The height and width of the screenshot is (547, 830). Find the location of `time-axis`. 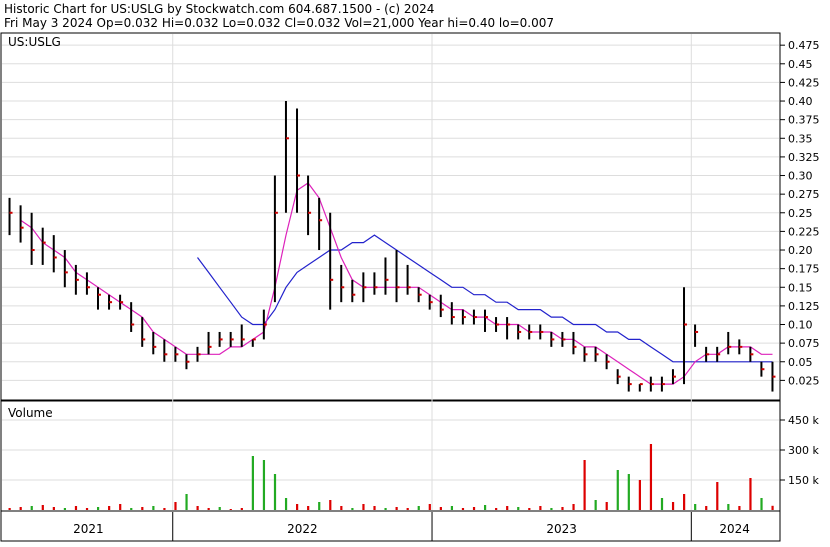

time-axis is located at coordinates (390, 526).